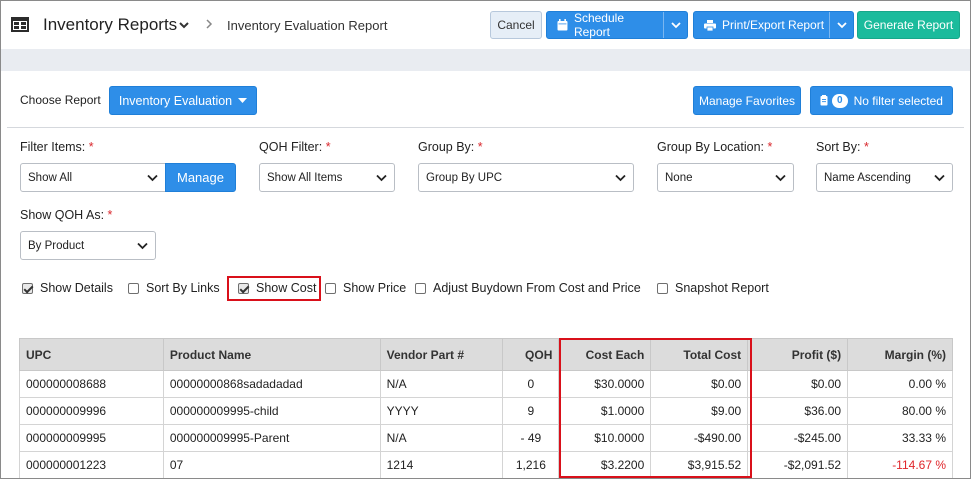 Image resolution: width=971 pixels, height=479 pixels. What do you see at coordinates (27, 288) in the screenshot?
I see `show-details-checkbox` at bounding box center [27, 288].